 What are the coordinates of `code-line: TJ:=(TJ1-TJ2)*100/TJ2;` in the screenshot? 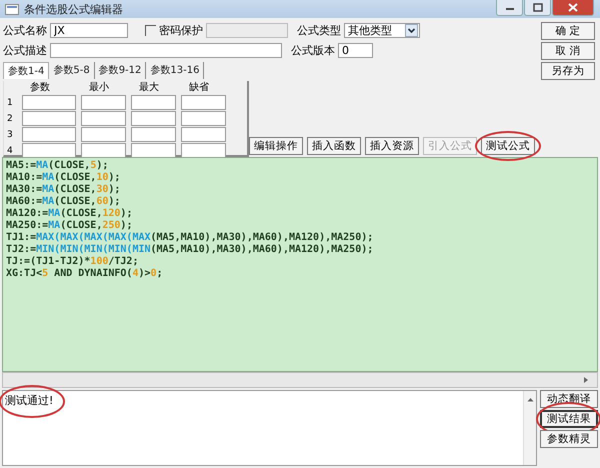 It's located at (73, 262).